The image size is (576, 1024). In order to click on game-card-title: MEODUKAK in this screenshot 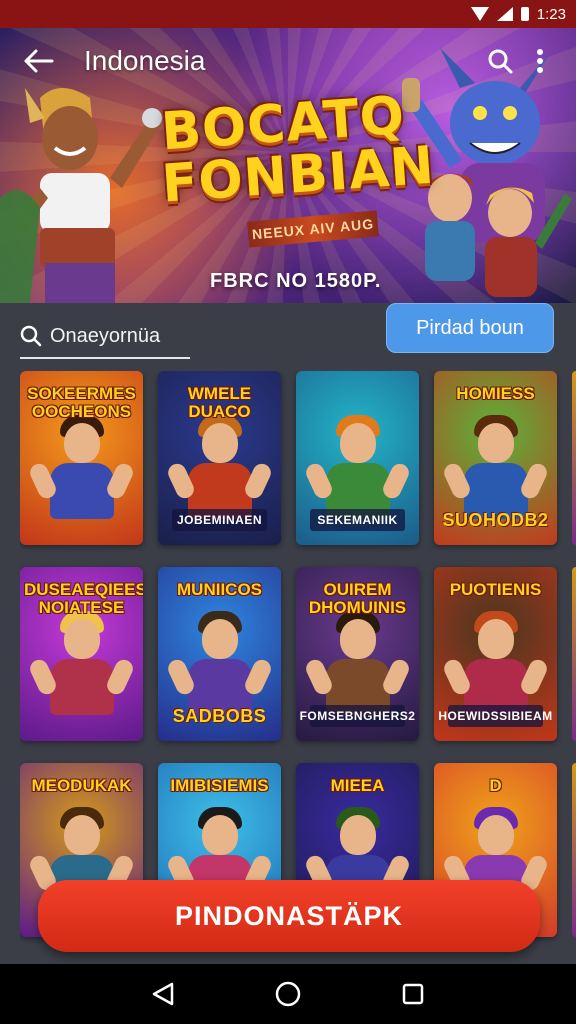, I will do `click(81, 785)`.